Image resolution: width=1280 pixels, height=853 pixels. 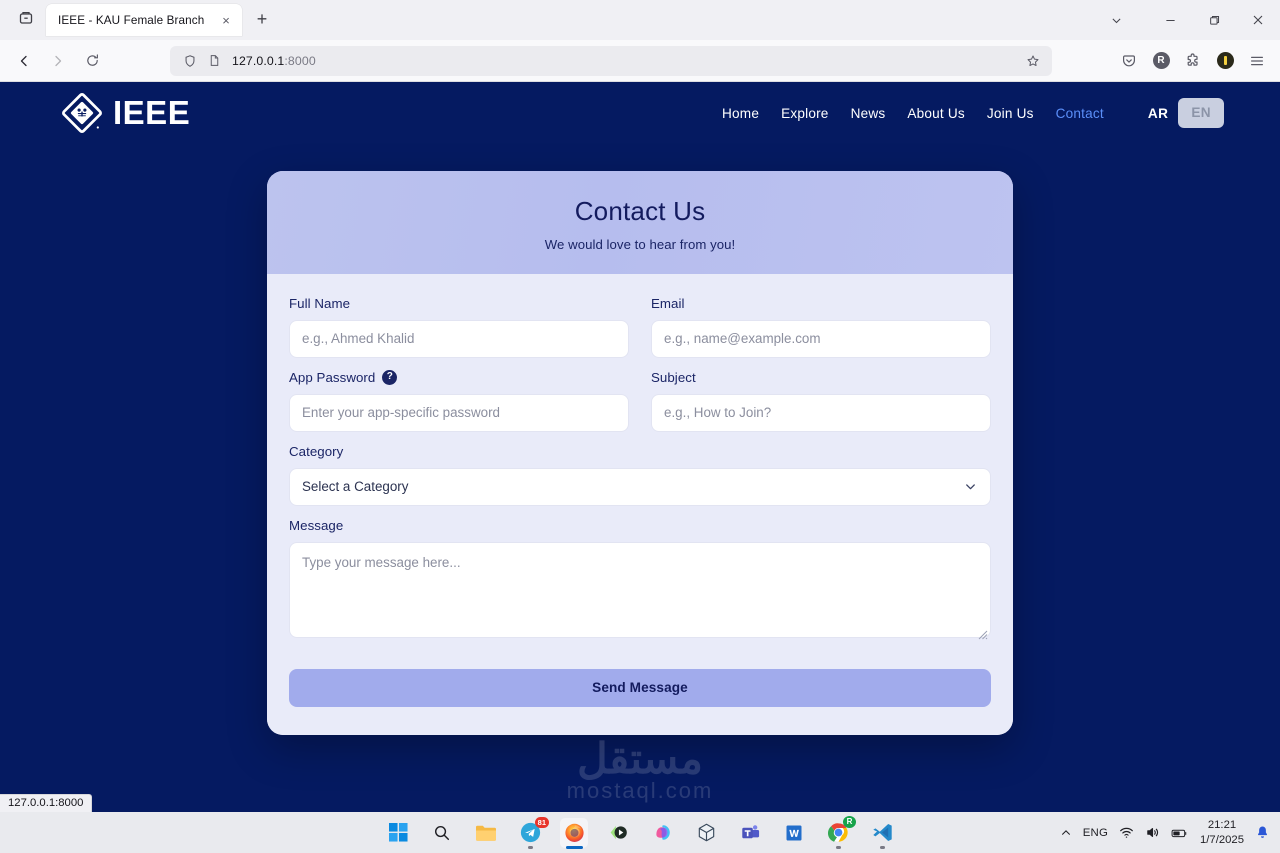 What do you see at coordinates (1080, 113) in the screenshot?
I see `nav-item-contact: Contact` at bounding box center [1080, 113].